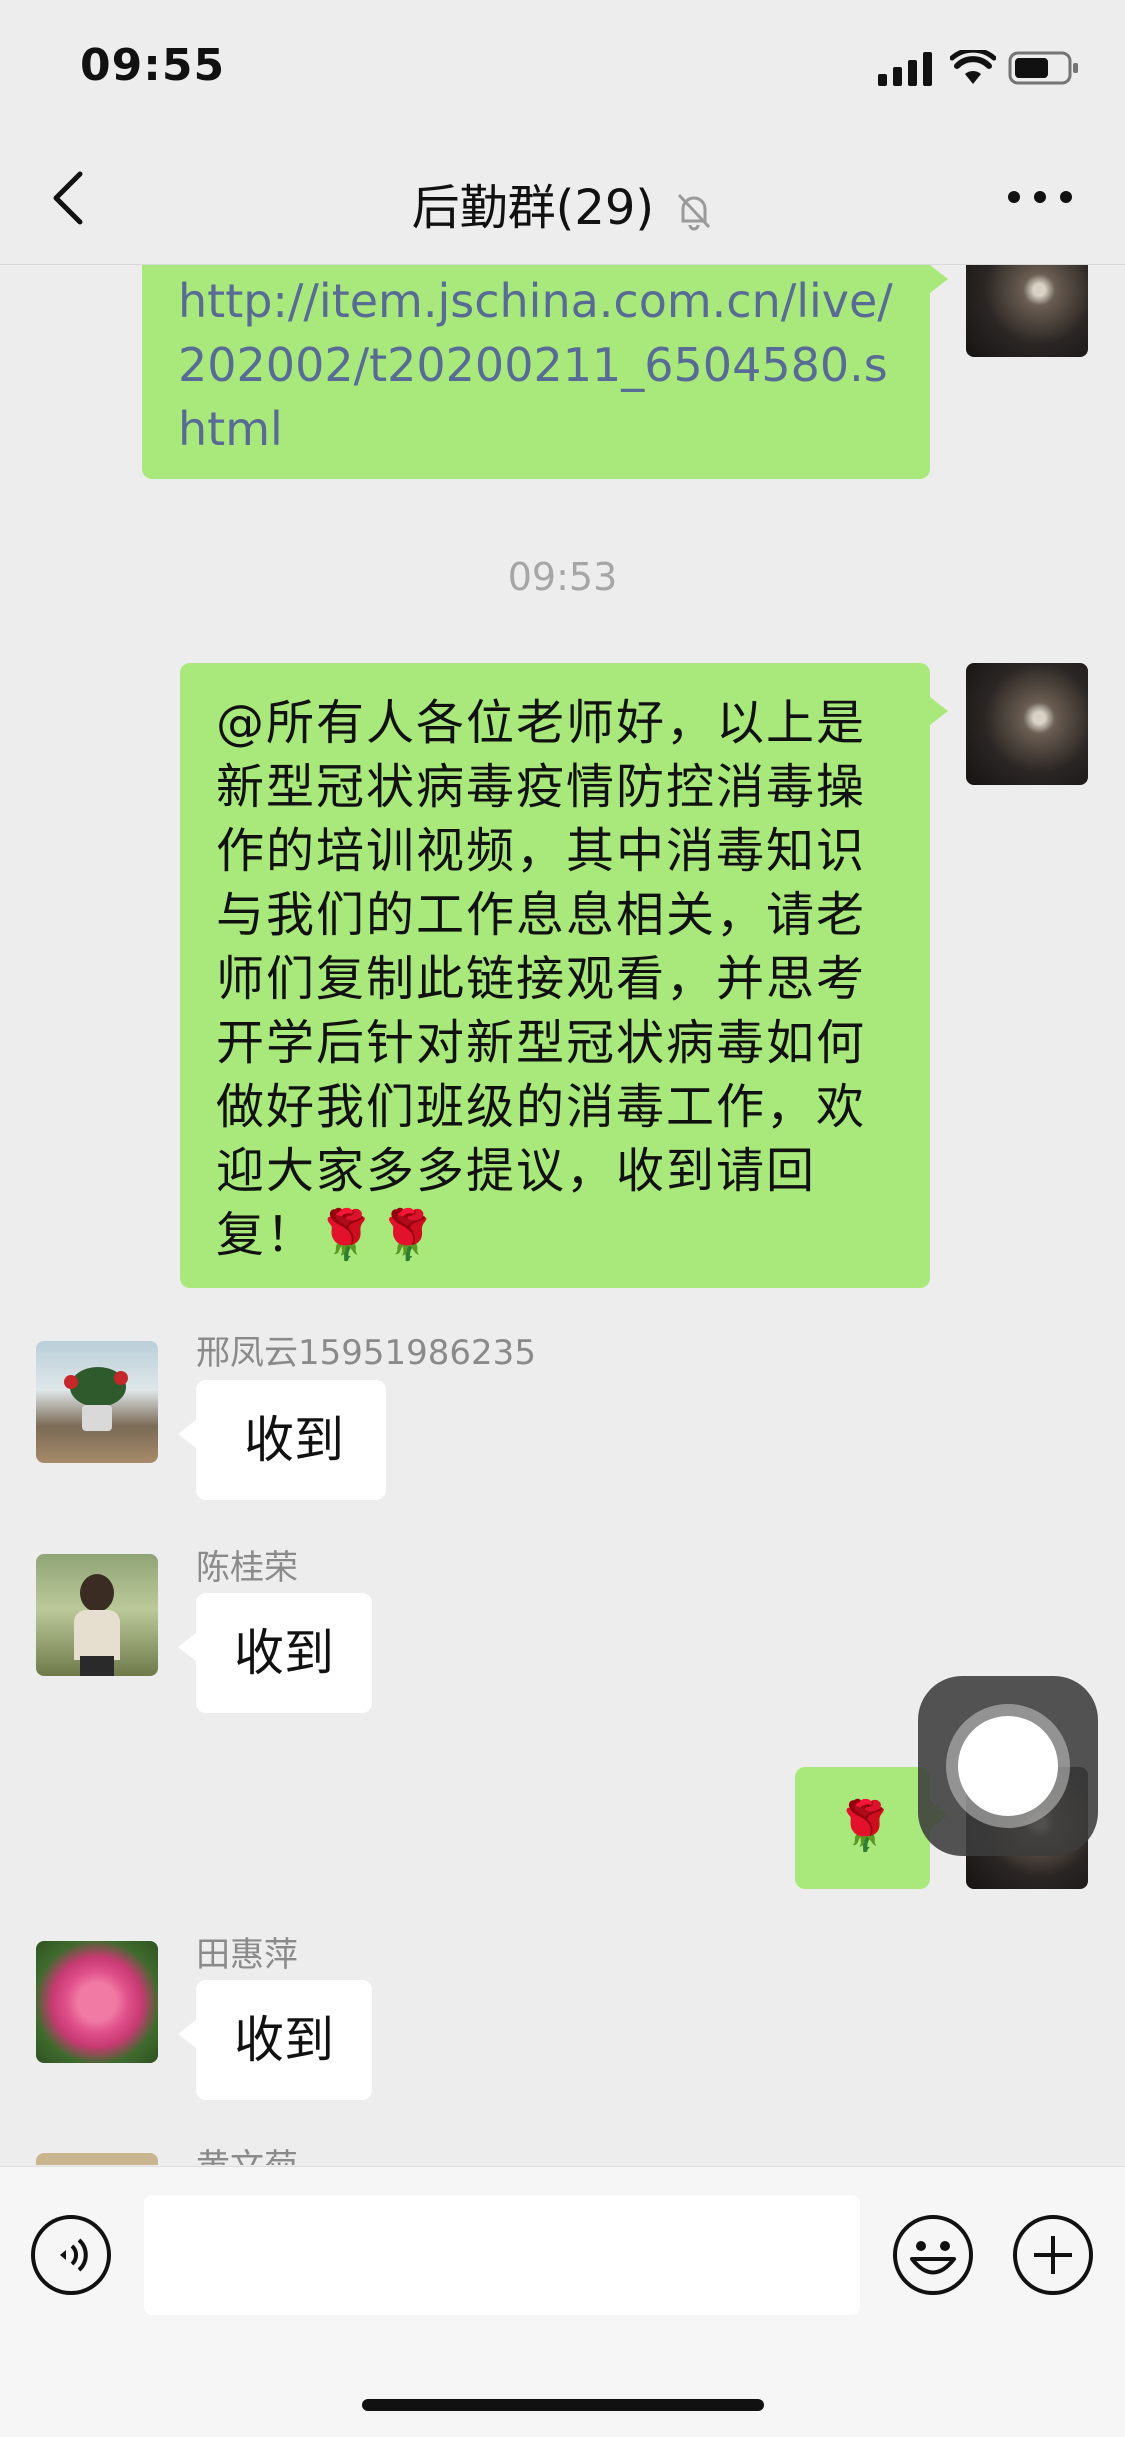  I want to click on ellipsis-icon, so click(1040, 197).